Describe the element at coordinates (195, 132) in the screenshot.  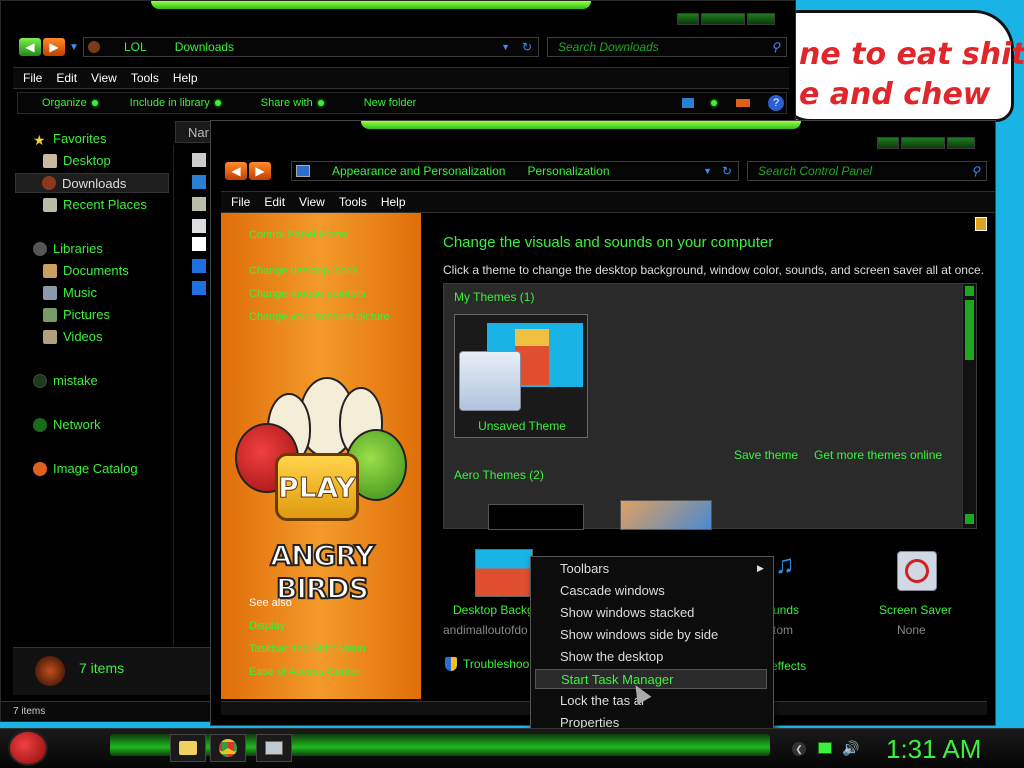
I see `column-header-name: Nar` at that location.